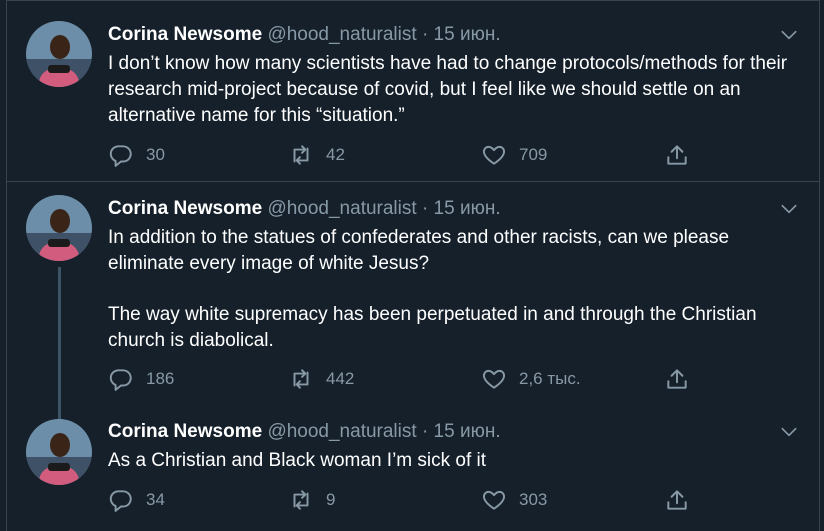 This screenshot has height=531, width=824. What do you see at coordinates (311, 500) in the screenshot?
I see `retweet-button: 9` at bounding box center [311, 500].